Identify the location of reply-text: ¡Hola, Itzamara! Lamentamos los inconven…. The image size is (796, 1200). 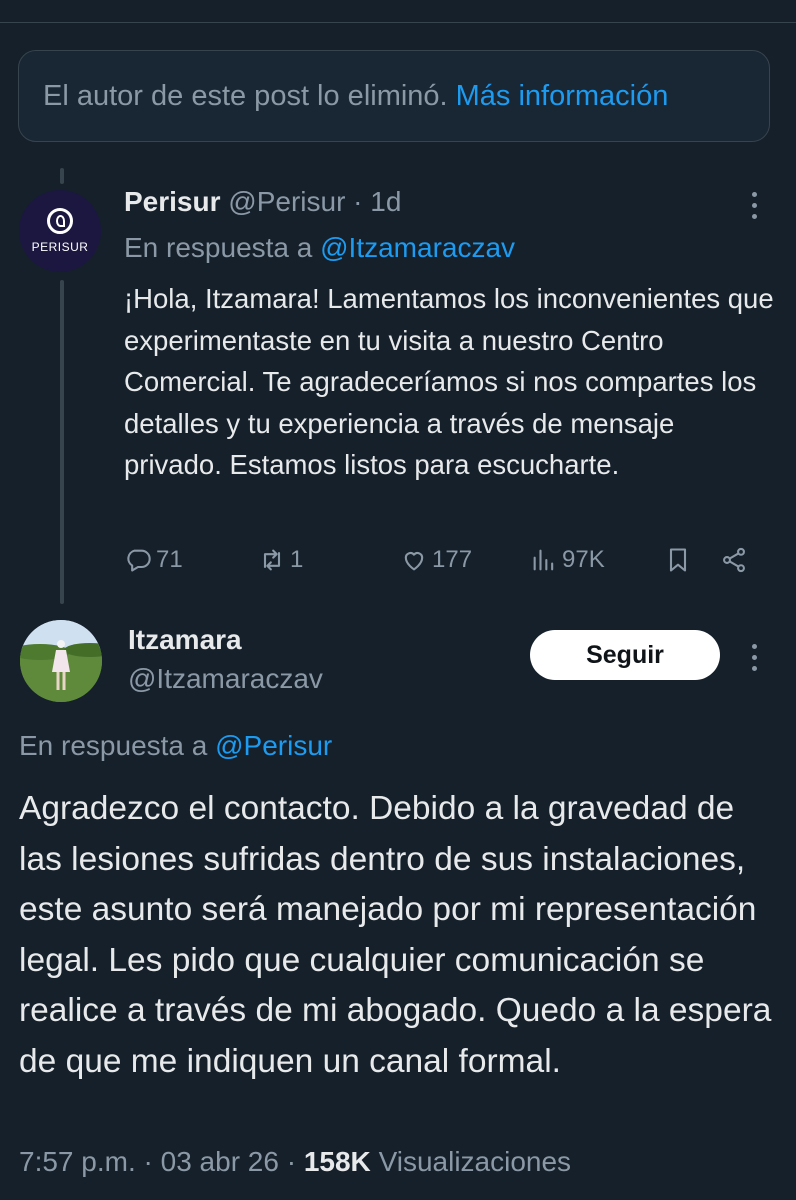
(449, 381).